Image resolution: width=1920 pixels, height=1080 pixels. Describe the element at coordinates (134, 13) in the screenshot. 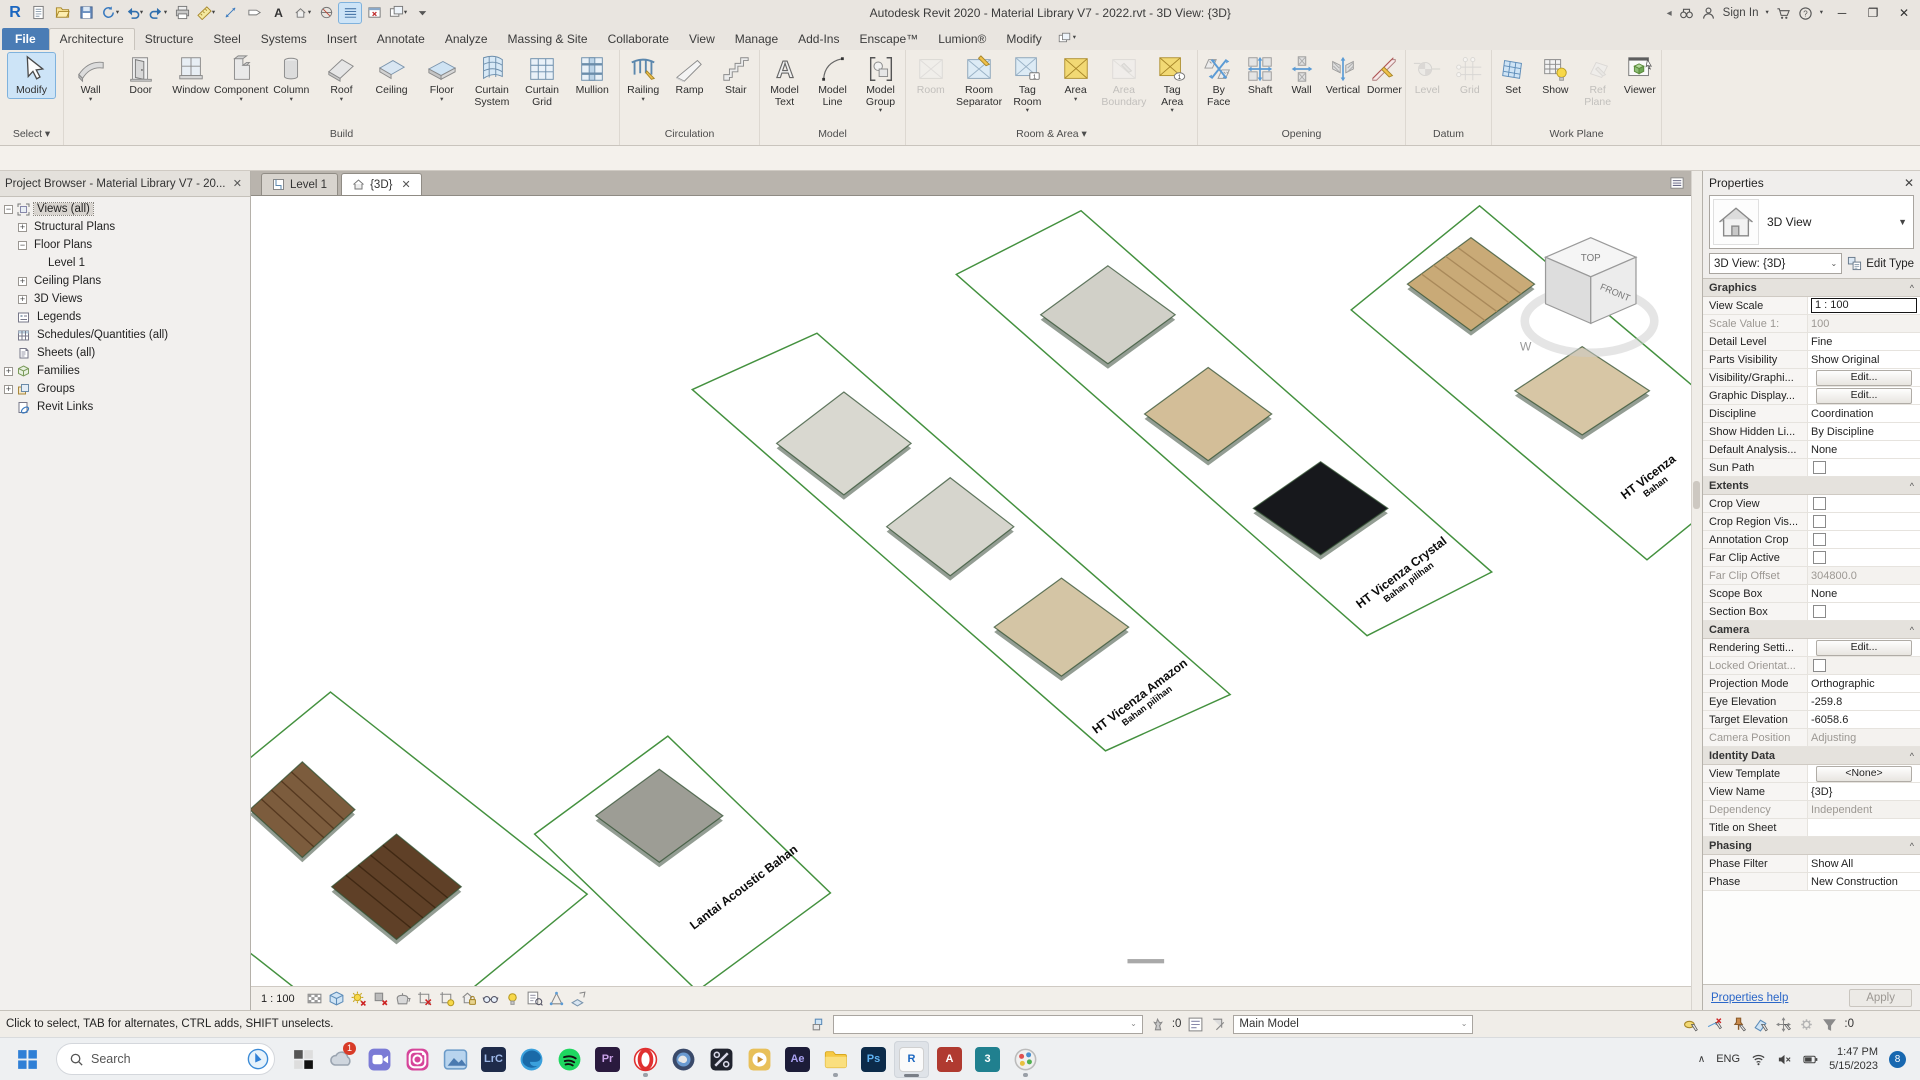

I see `undo-button: ▾` at that location.